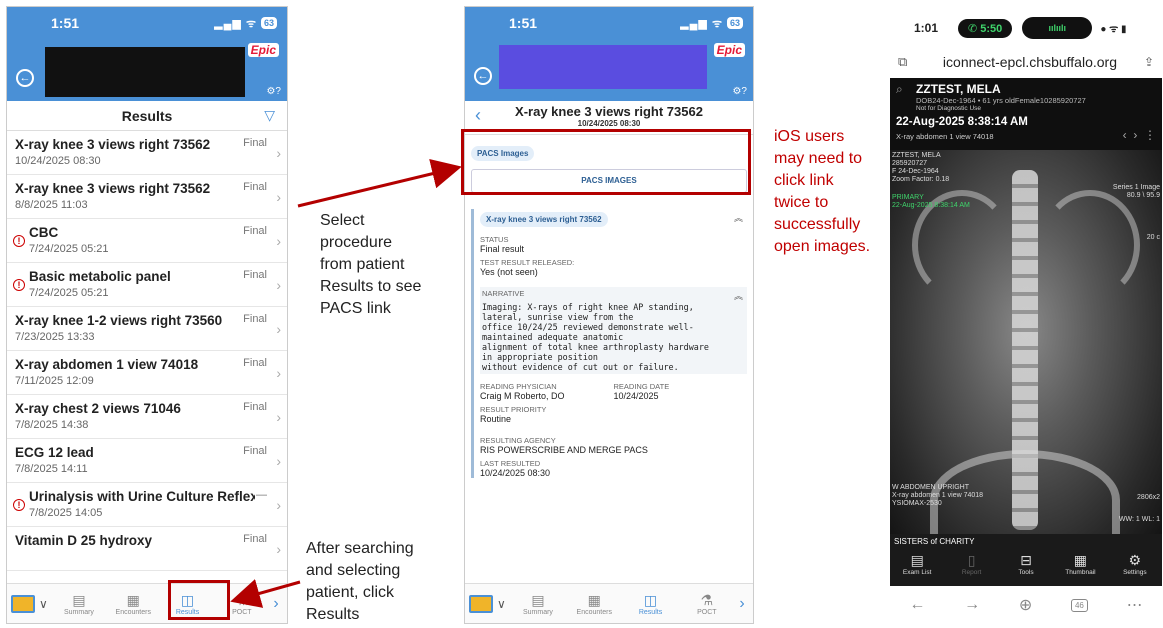 The width and height of the screenshot is (1163, 628). I want to click on app-header: ← Epic ⚙?, so click(147, 70).